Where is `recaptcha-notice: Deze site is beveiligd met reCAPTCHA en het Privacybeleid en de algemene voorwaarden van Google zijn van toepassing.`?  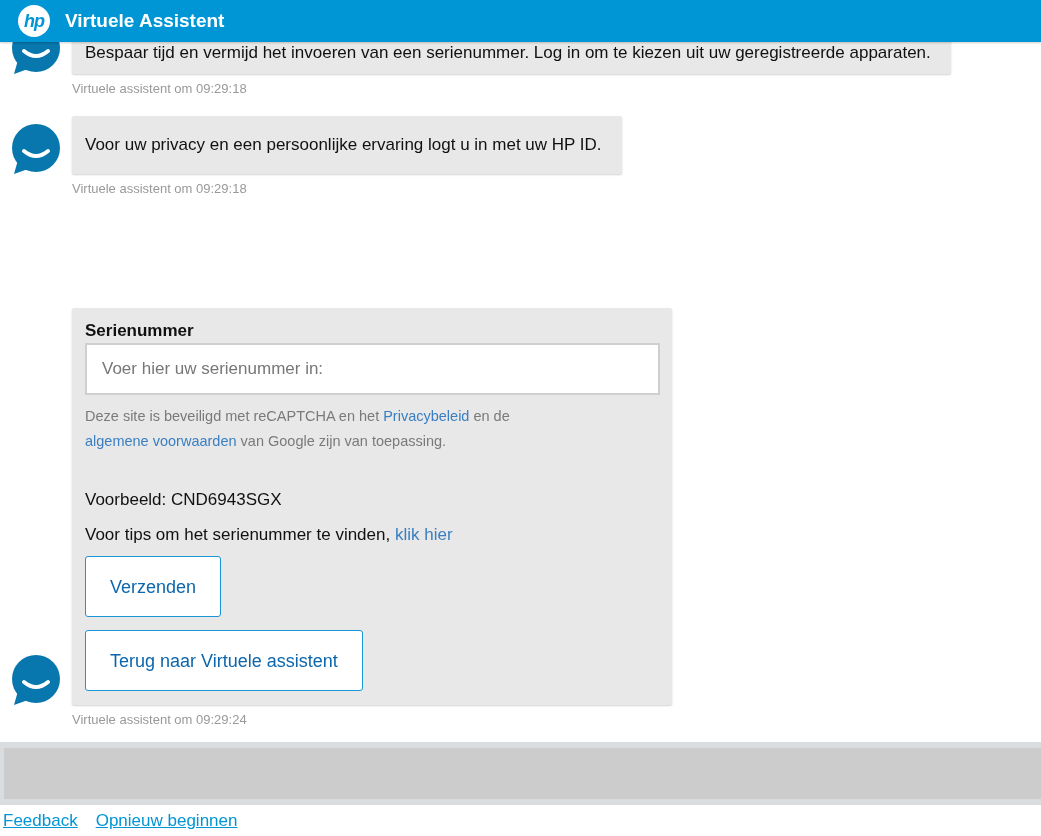 recaptcha-notice: Deze site is beveiligd met reCAPTCHA en het Privacybeleid en de algemene voorwaarden van Google zijn van toepassing. is located at coordinates (298, 429).